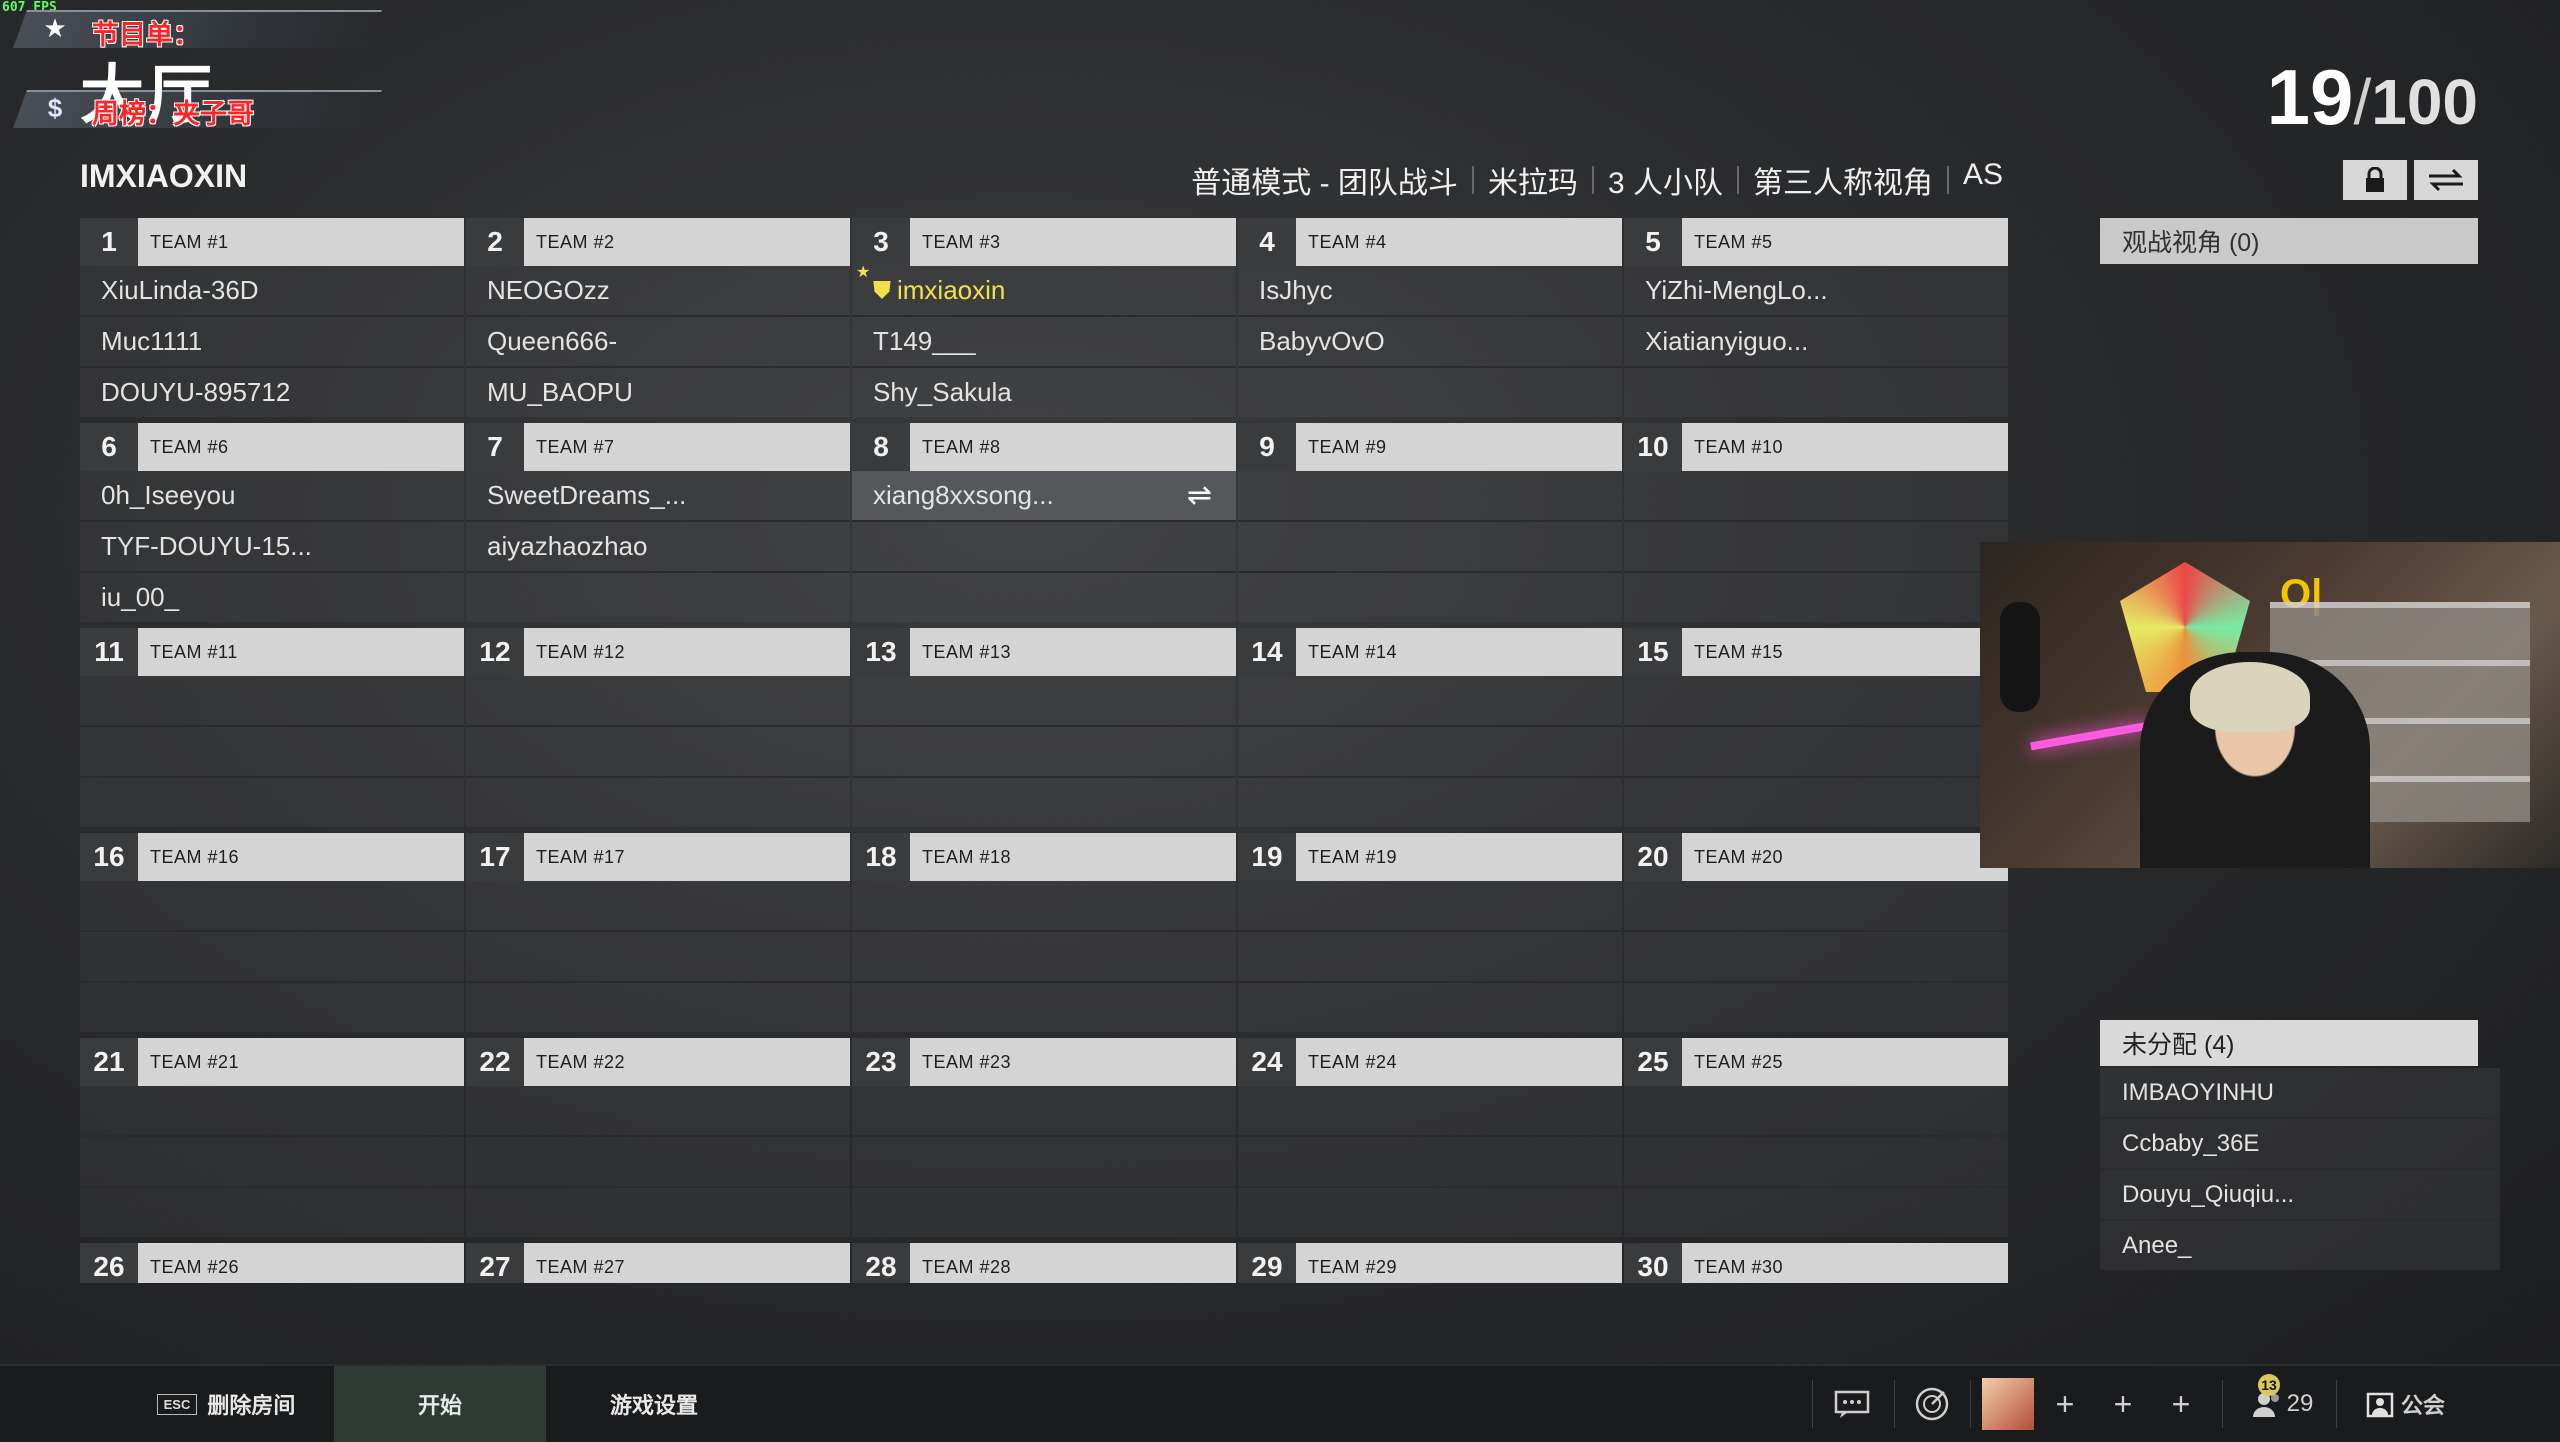  Describe the element at coordinates (658, 1062) in the screenshot. I see `team-header: 22 TEAM #22` at that location.